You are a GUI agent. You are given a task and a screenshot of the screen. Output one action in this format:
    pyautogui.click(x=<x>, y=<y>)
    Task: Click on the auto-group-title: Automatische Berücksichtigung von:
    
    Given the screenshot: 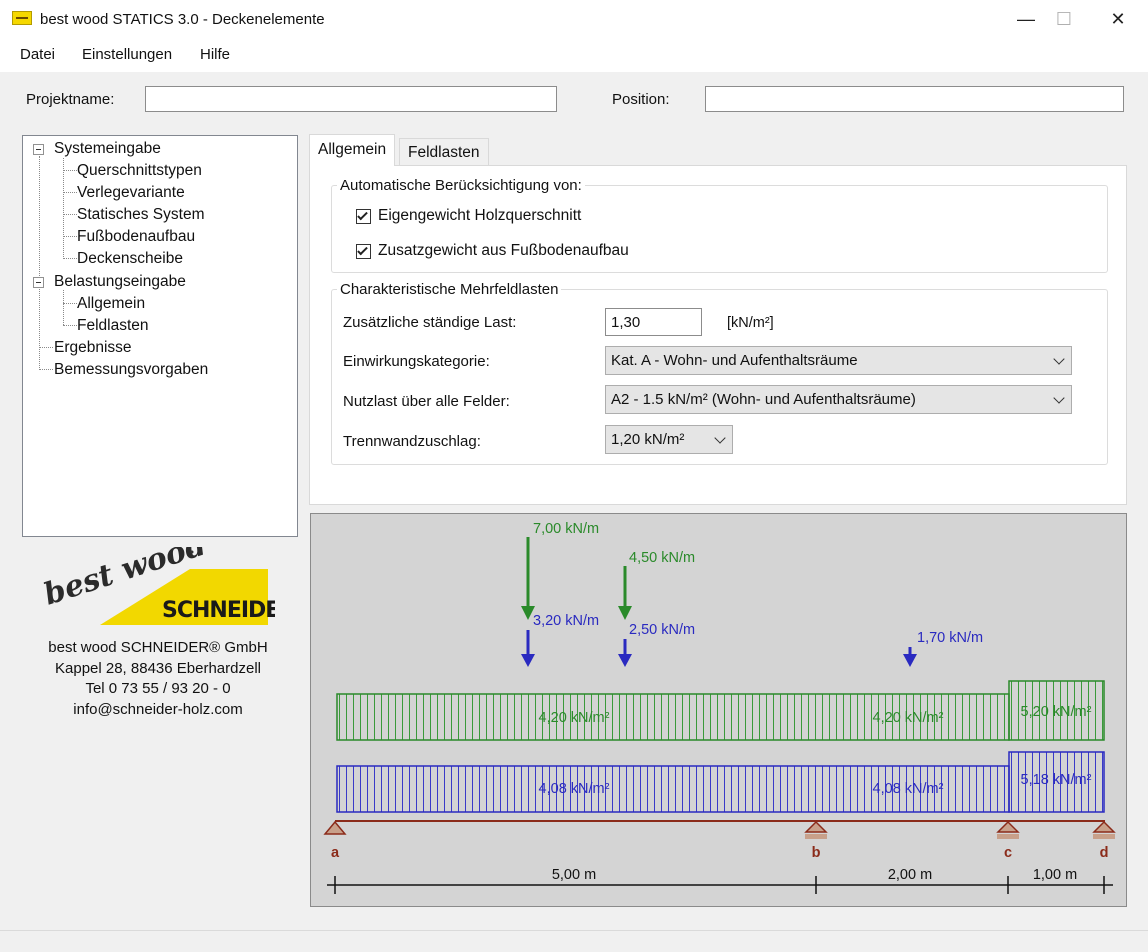 What is the action you would take?
    pyautogui.click(x=461, y=185)
    